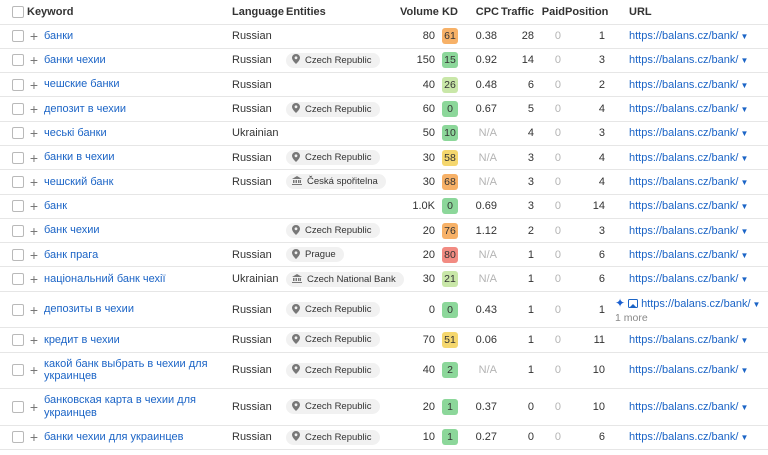  What do you see at coordinates (82, 84) in the screenshot?
I see `keyword-link: чешские банки` at bounding box center [82, 84].